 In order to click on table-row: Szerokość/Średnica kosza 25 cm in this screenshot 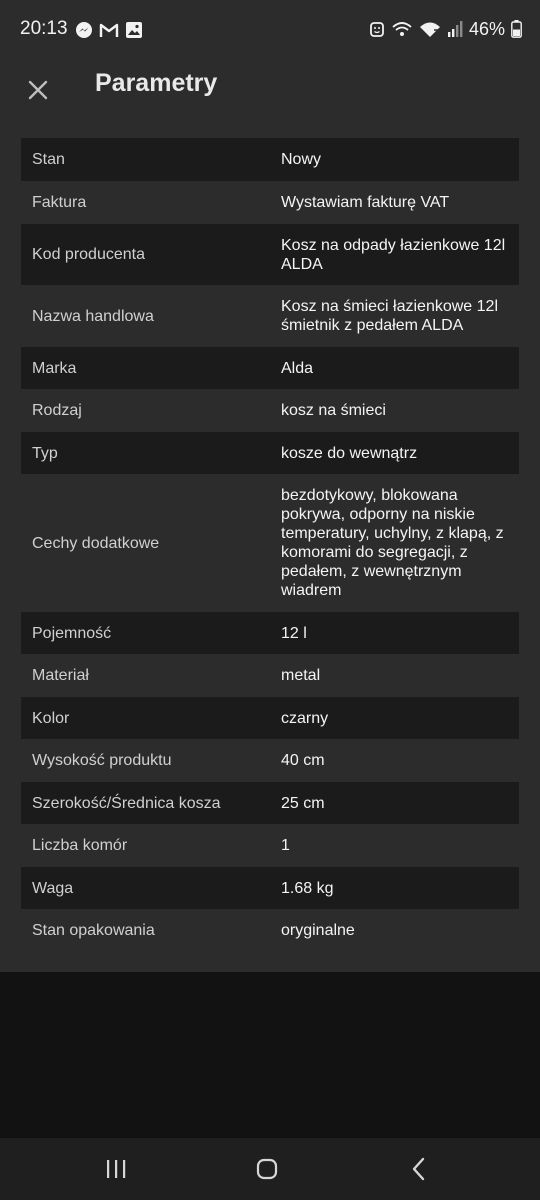, I will do `click(270, 803)`.